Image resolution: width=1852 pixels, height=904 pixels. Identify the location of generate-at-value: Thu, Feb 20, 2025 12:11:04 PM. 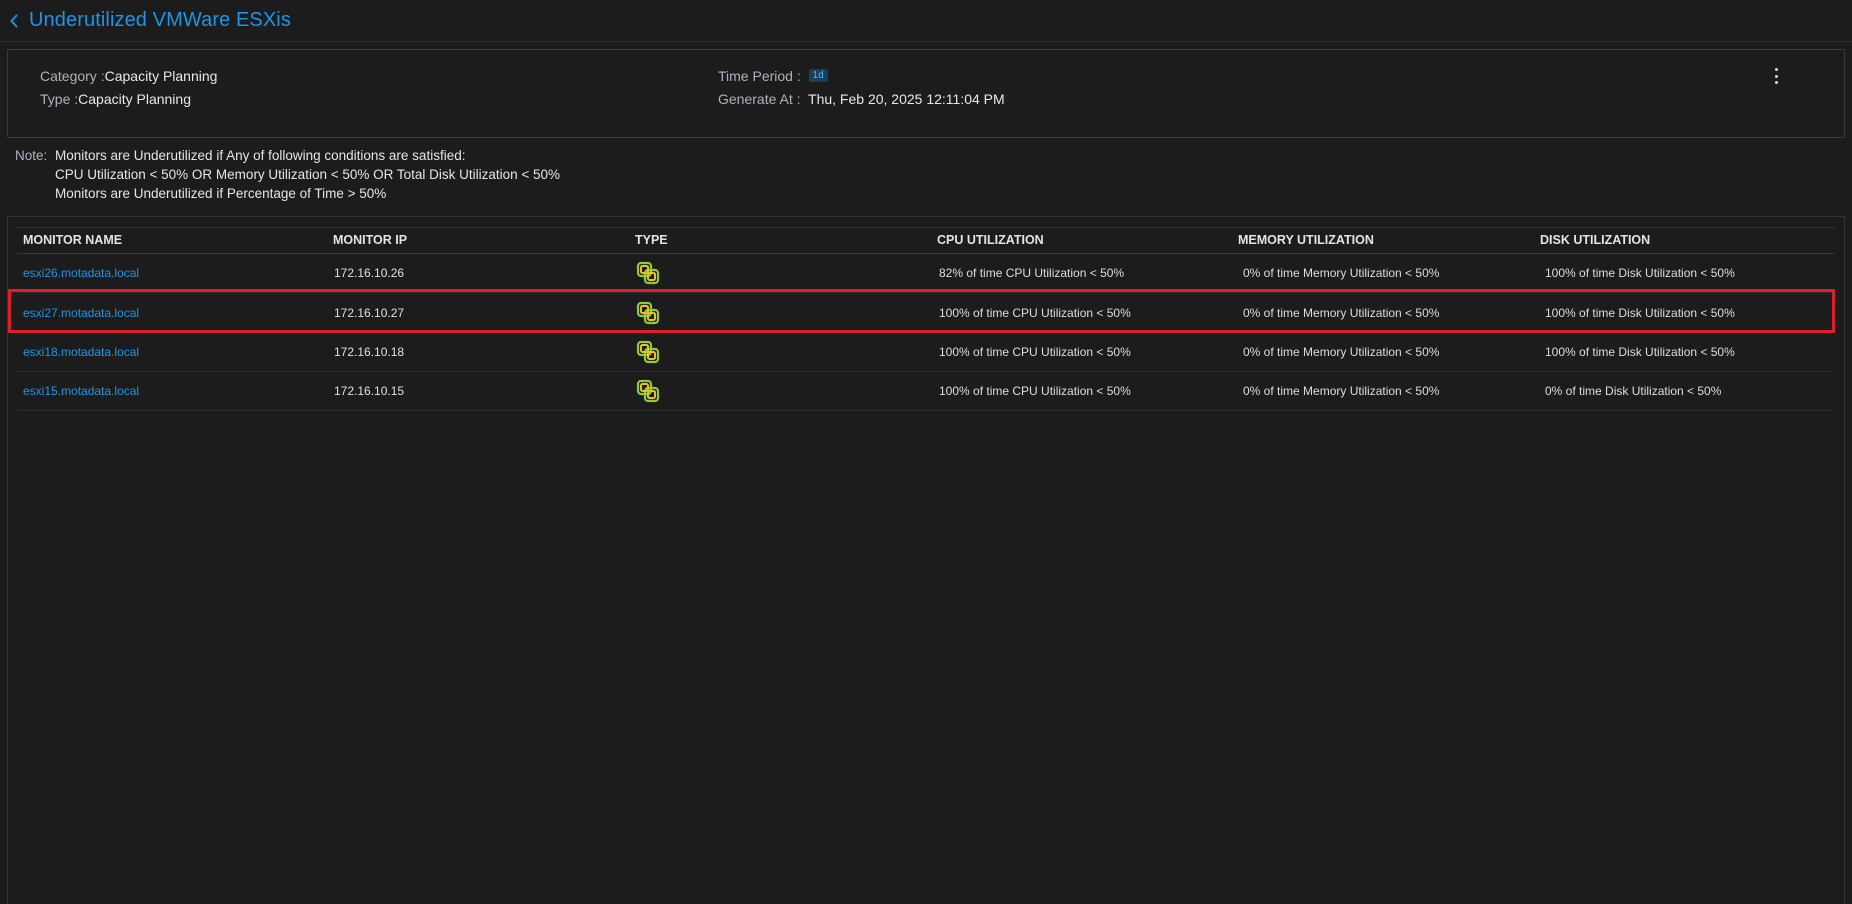
(906, 99).